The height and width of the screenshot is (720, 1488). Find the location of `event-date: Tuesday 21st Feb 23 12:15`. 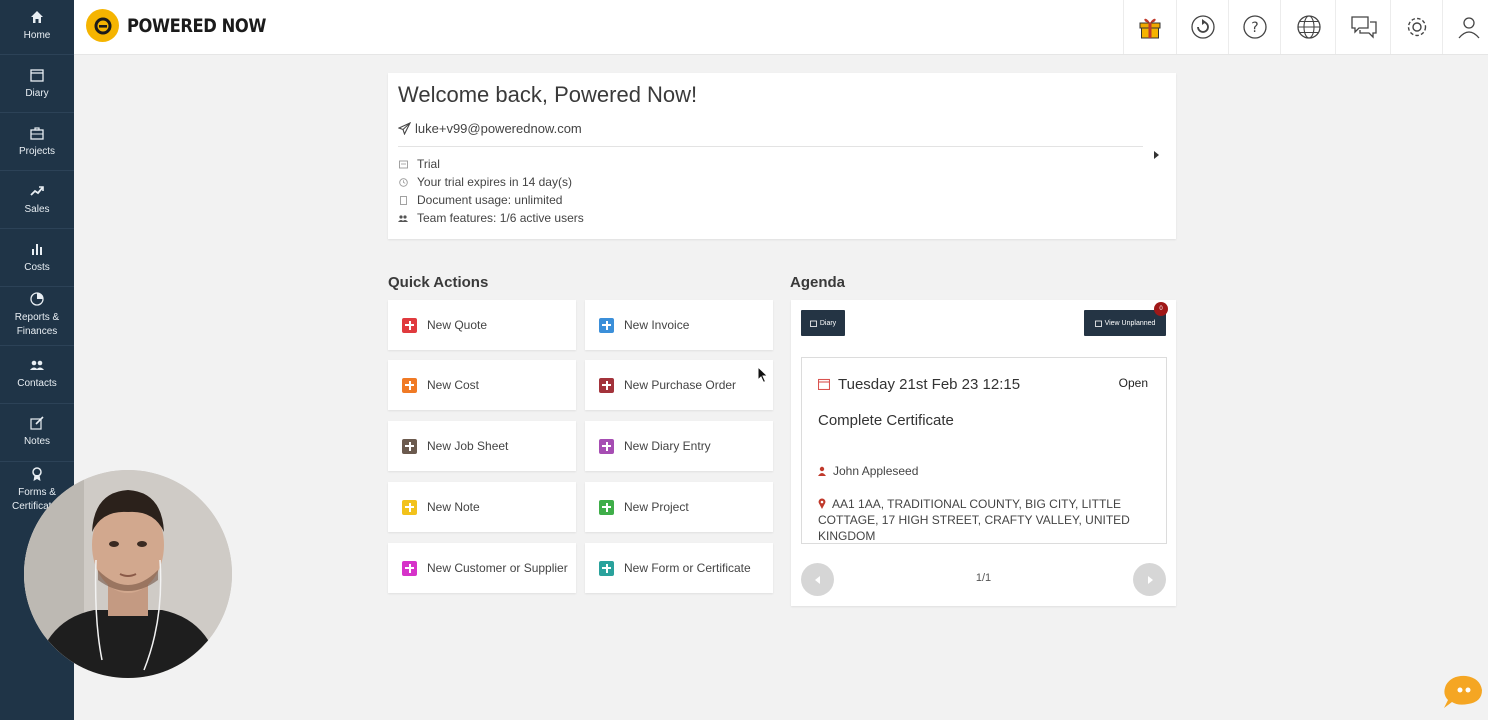

event-date: Tuesday 21st Feb 23 12:15 is located at coordinates (929, 384).